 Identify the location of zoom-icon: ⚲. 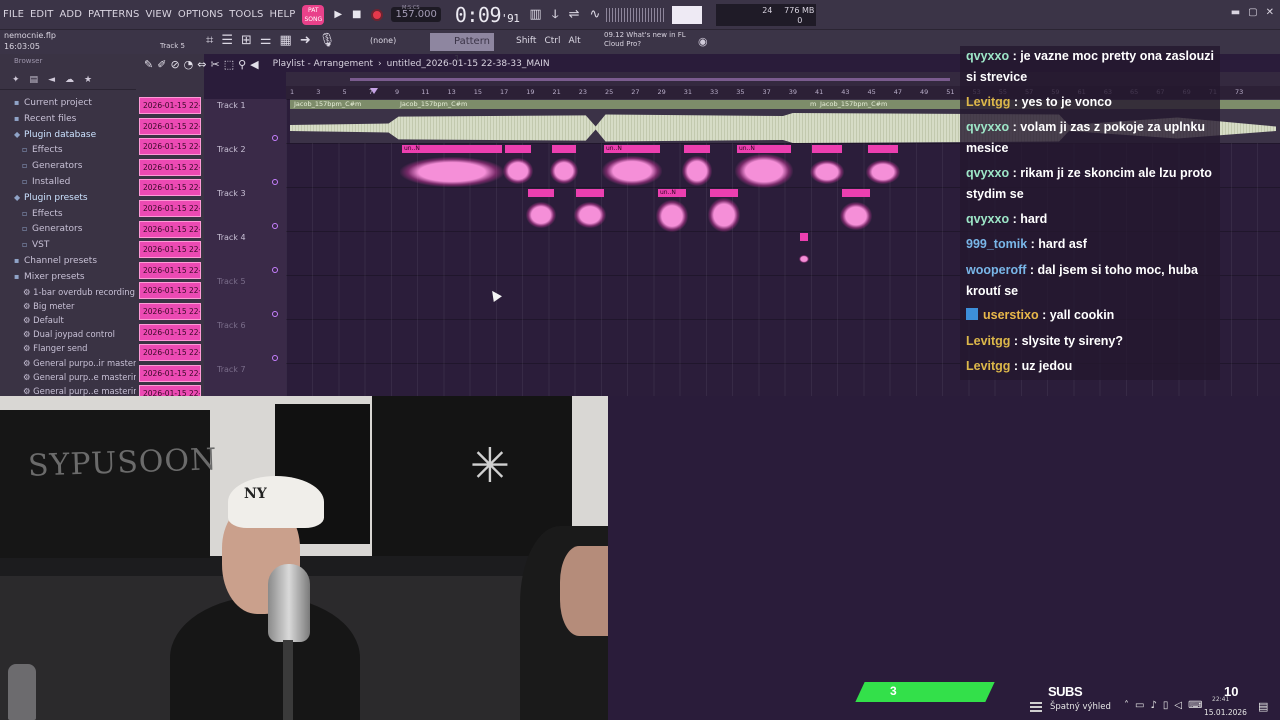
(242, 64).